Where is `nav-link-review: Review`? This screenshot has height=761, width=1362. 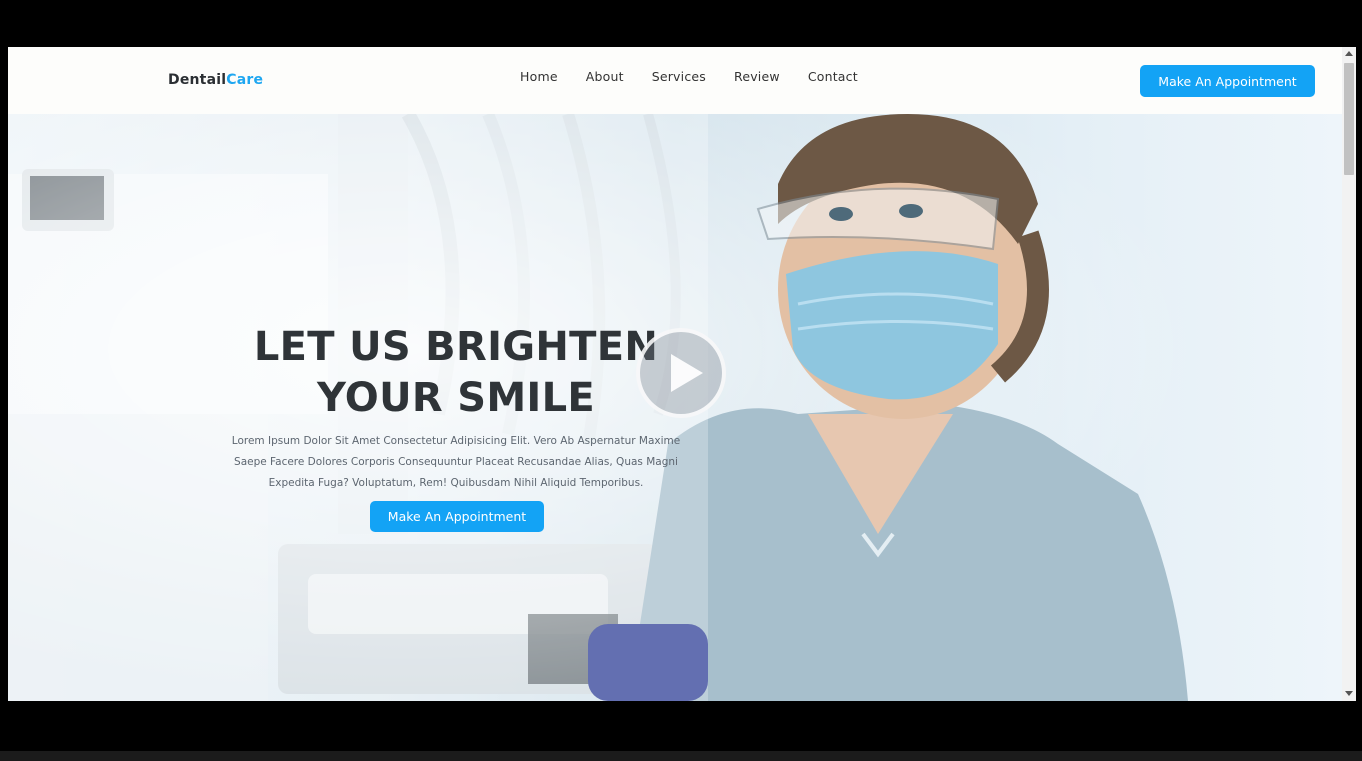 nav-link-review: Review is located at coordinates (757, 76).